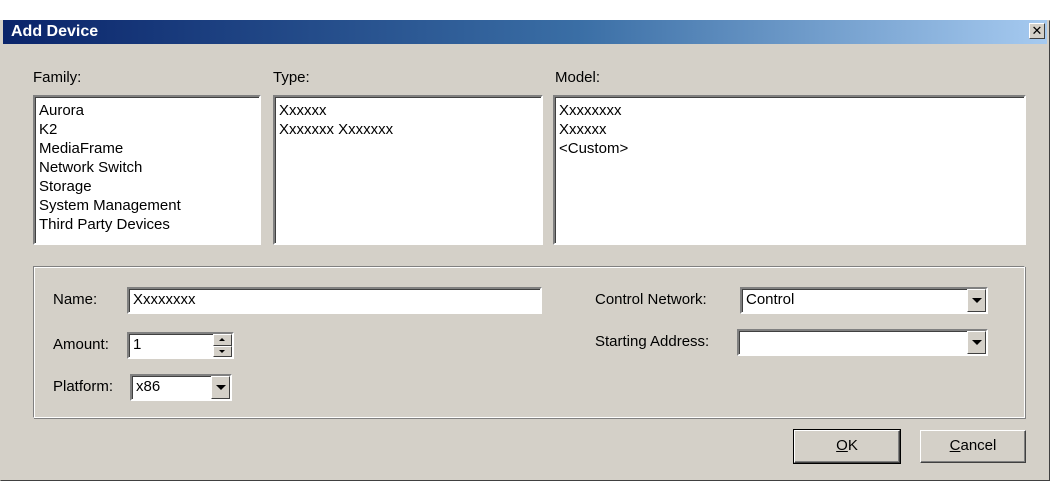 This screenshot has width=1052, height=481. What do you see at coordinates (149, 186) in the screenshot?
I see `family-item: Storage` at bounding box center [149, 186].